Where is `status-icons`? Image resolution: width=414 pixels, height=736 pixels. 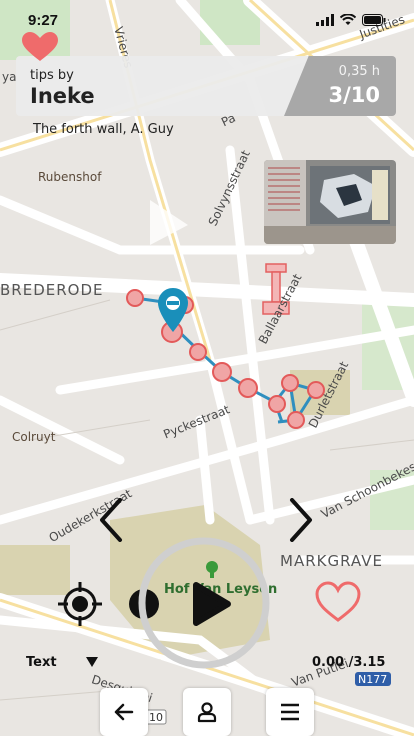 status-icons is located at coordinates (351, 20).